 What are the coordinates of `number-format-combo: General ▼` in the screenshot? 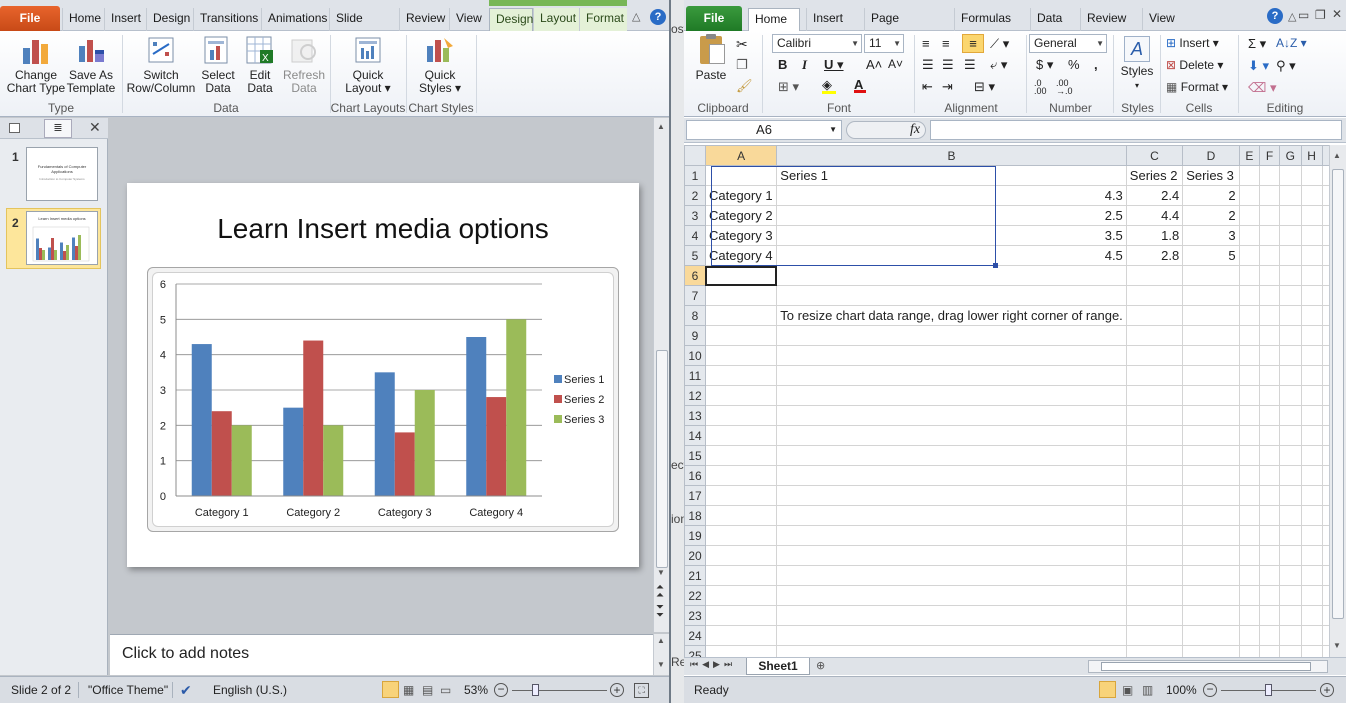 It's located at (1068, 43).